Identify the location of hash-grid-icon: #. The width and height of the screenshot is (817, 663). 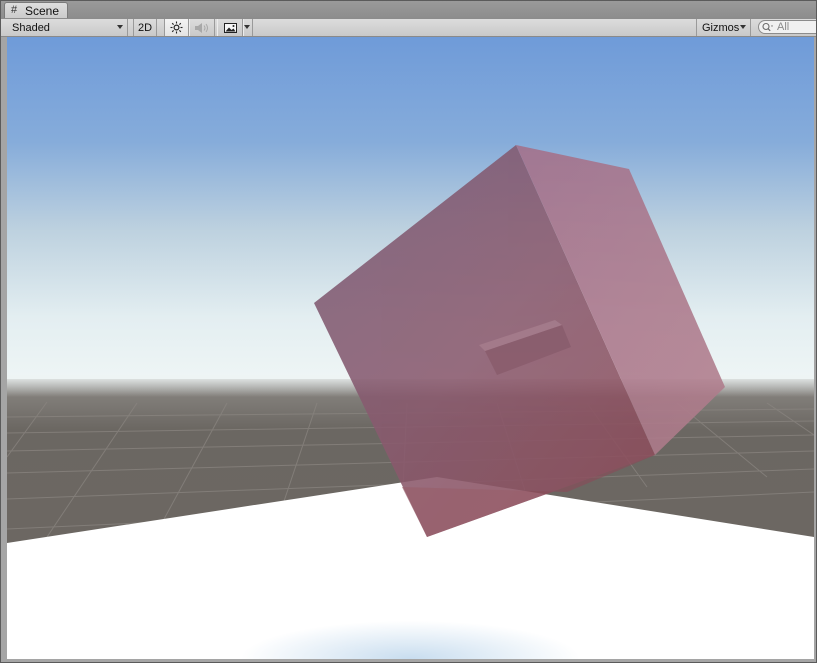
(14, 10).